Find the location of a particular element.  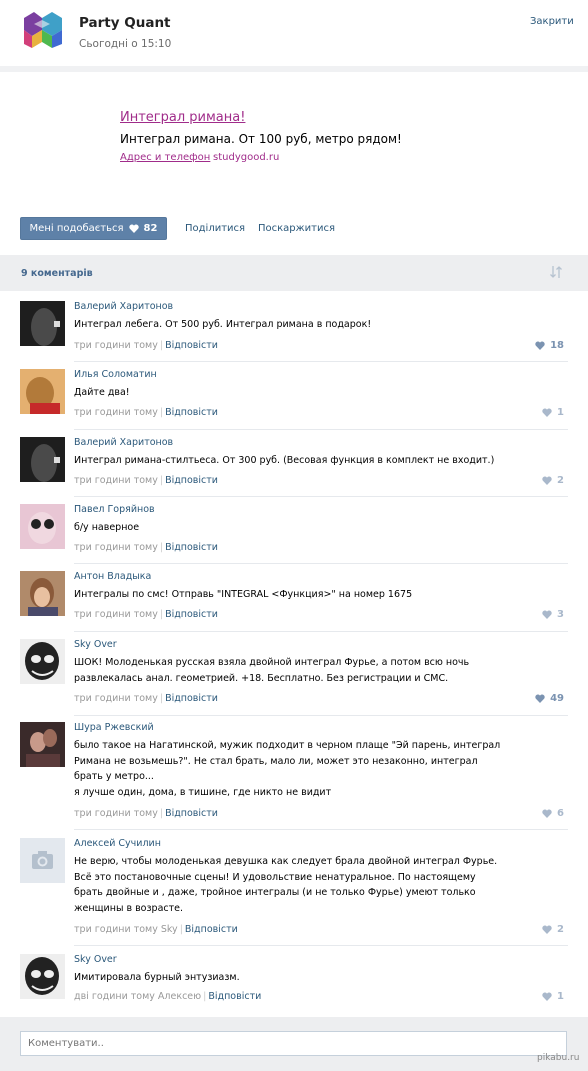

comment-text: Дайте два! is located at coordinates (102, 392).